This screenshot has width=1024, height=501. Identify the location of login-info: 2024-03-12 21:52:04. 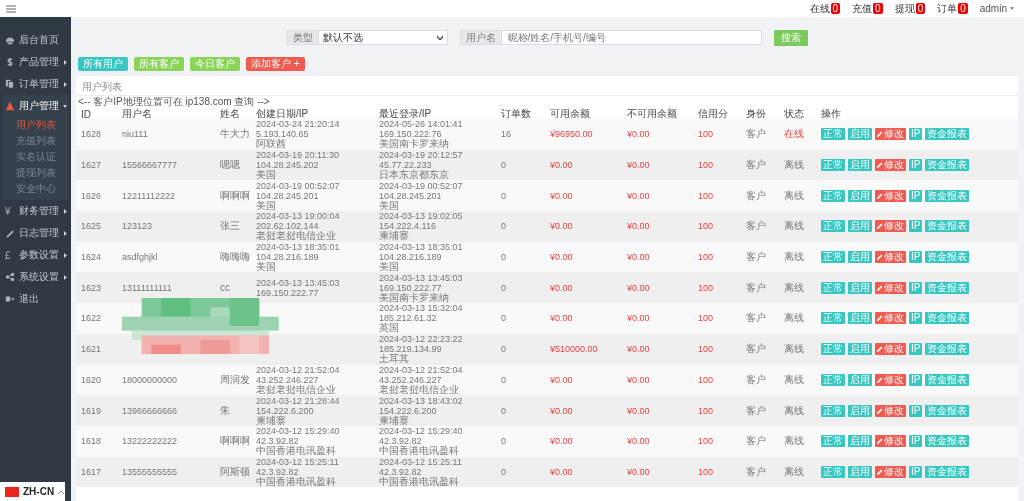
(421, 369).